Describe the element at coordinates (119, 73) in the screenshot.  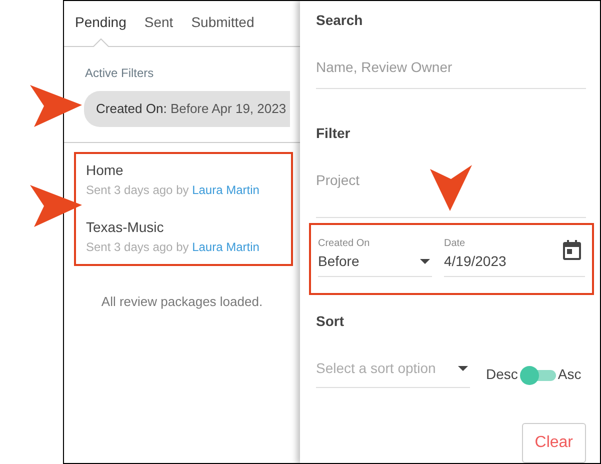
I see `filters-heading: Active Filters` at that location.